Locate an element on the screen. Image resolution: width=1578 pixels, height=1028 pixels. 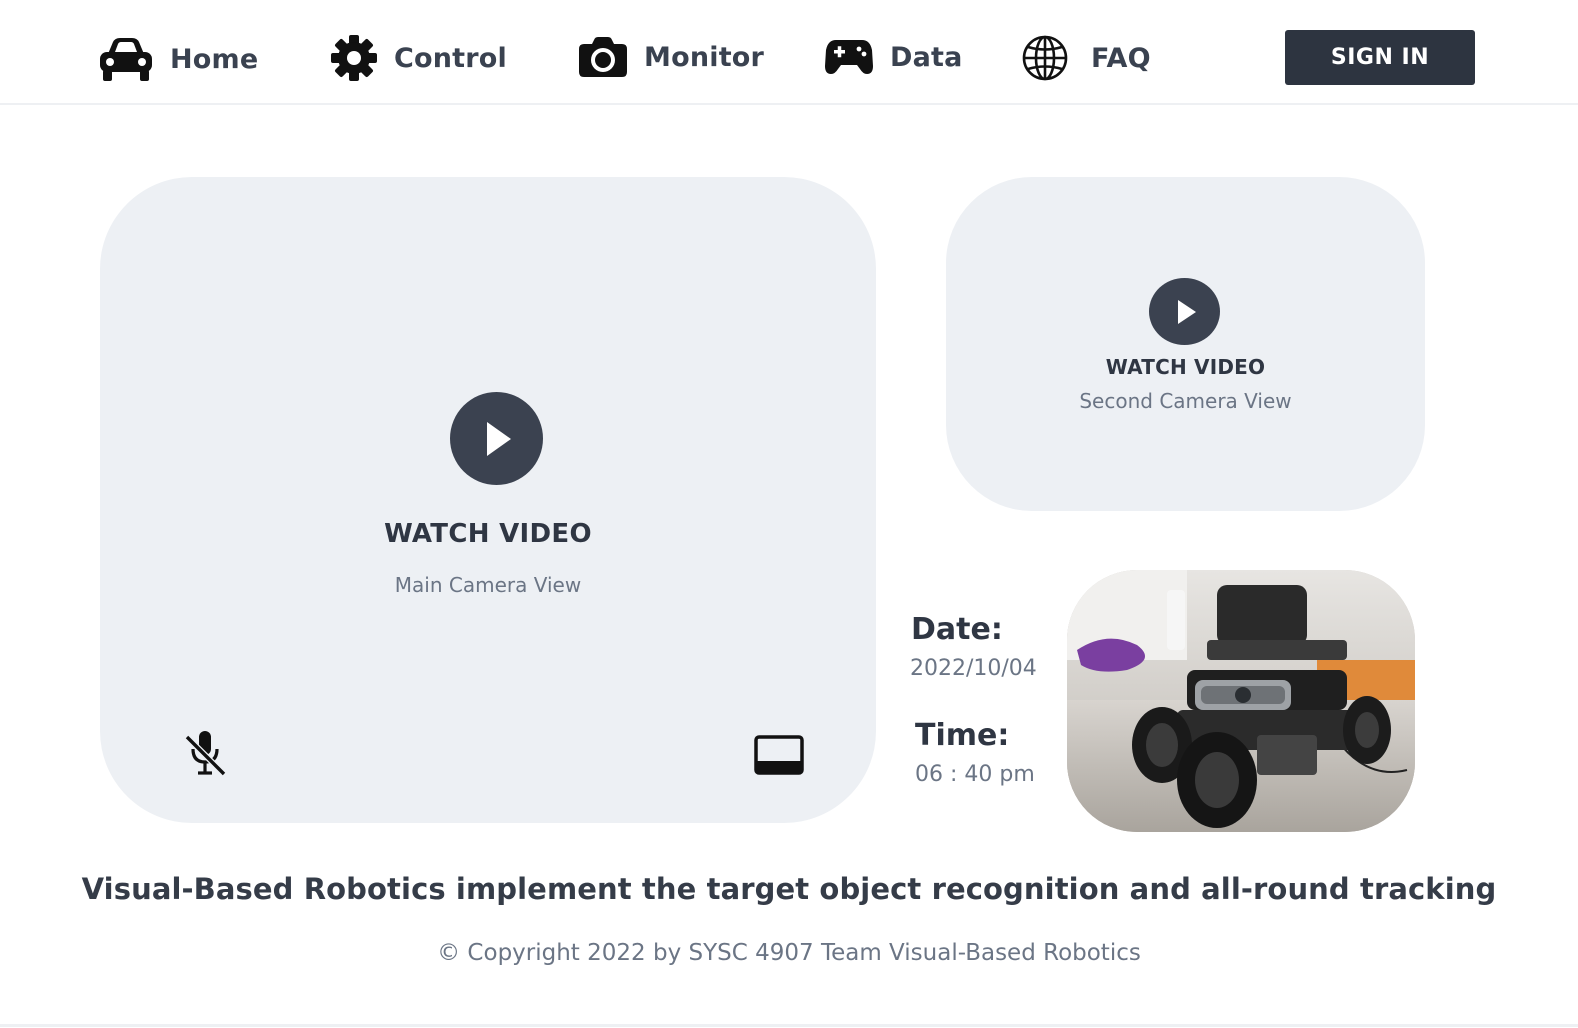
main-camera-caption: Main Camera View is located at coordinates (488, 585).